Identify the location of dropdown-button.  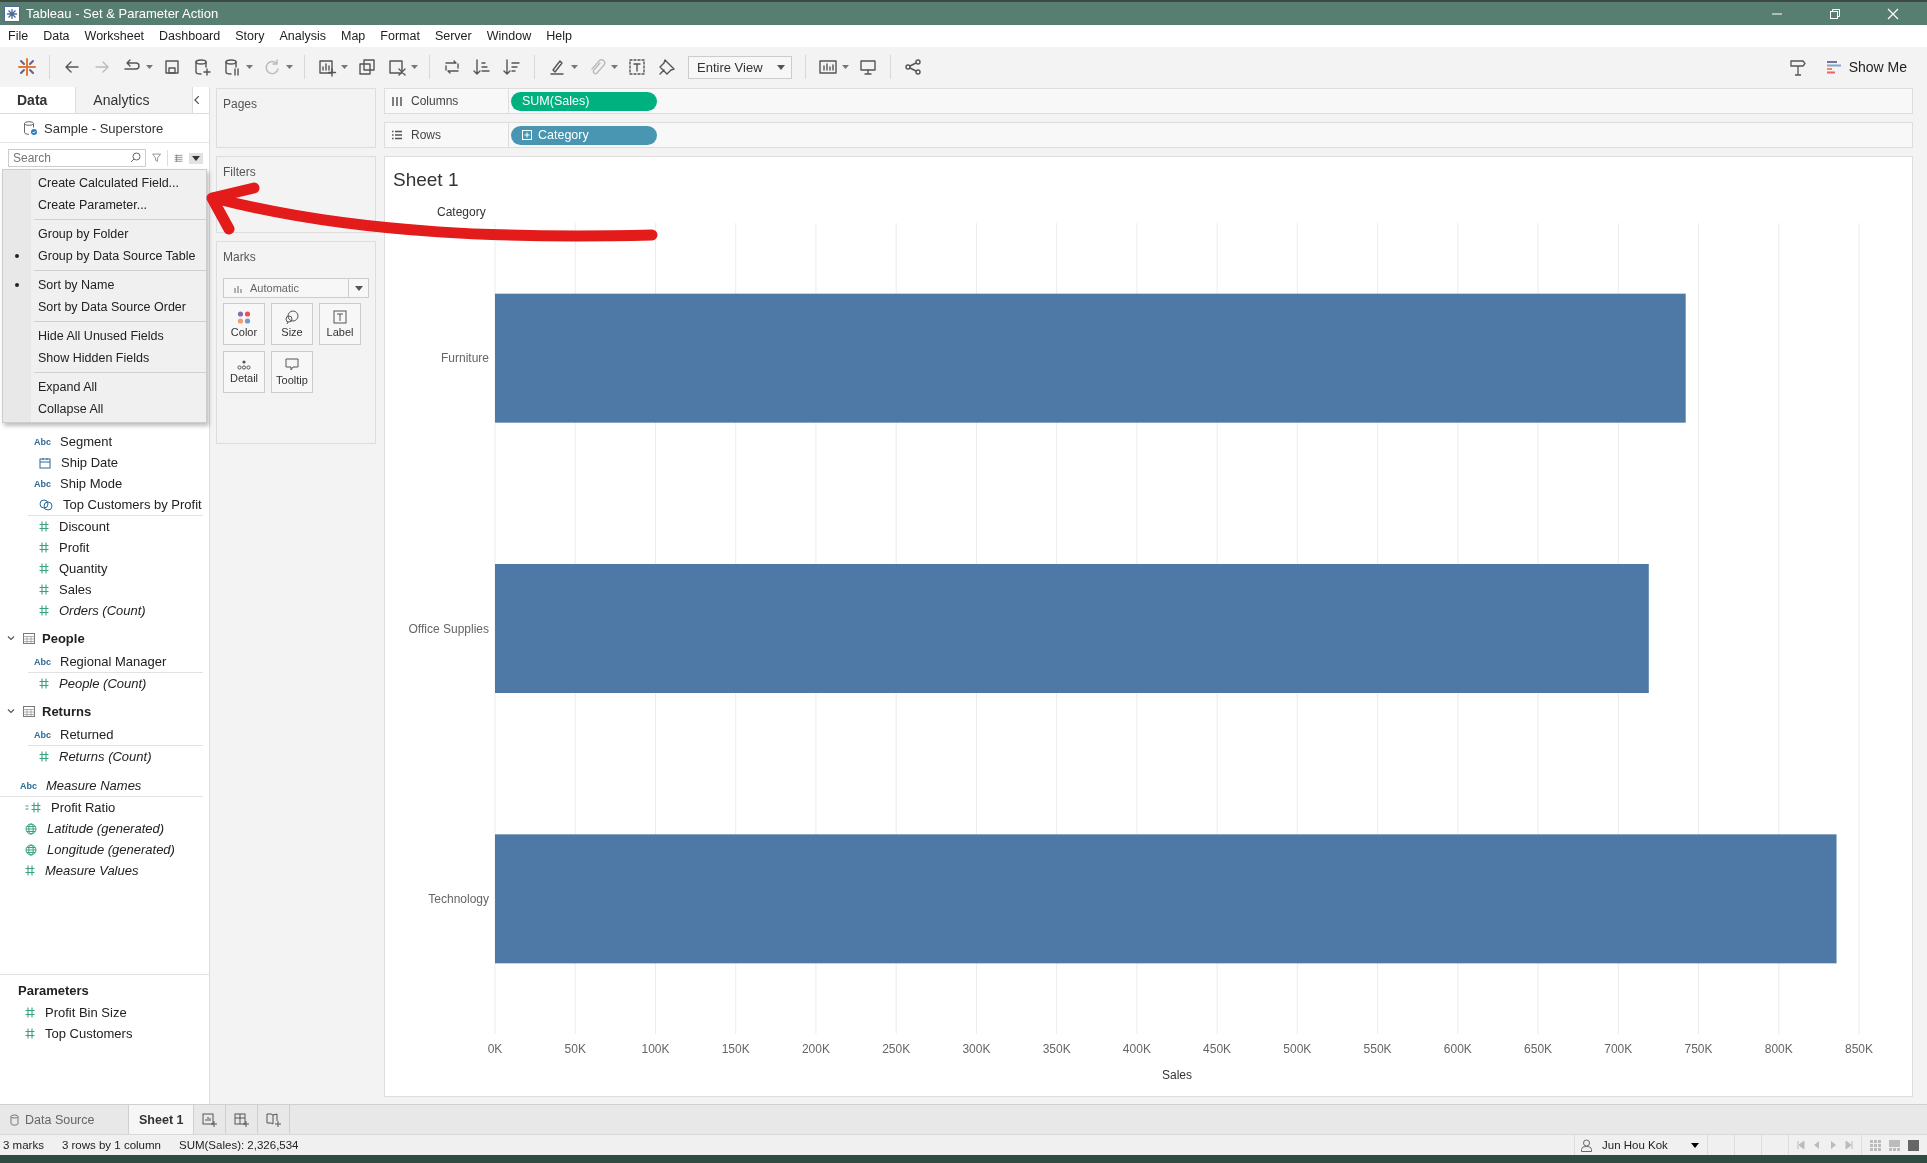
(196, 158).